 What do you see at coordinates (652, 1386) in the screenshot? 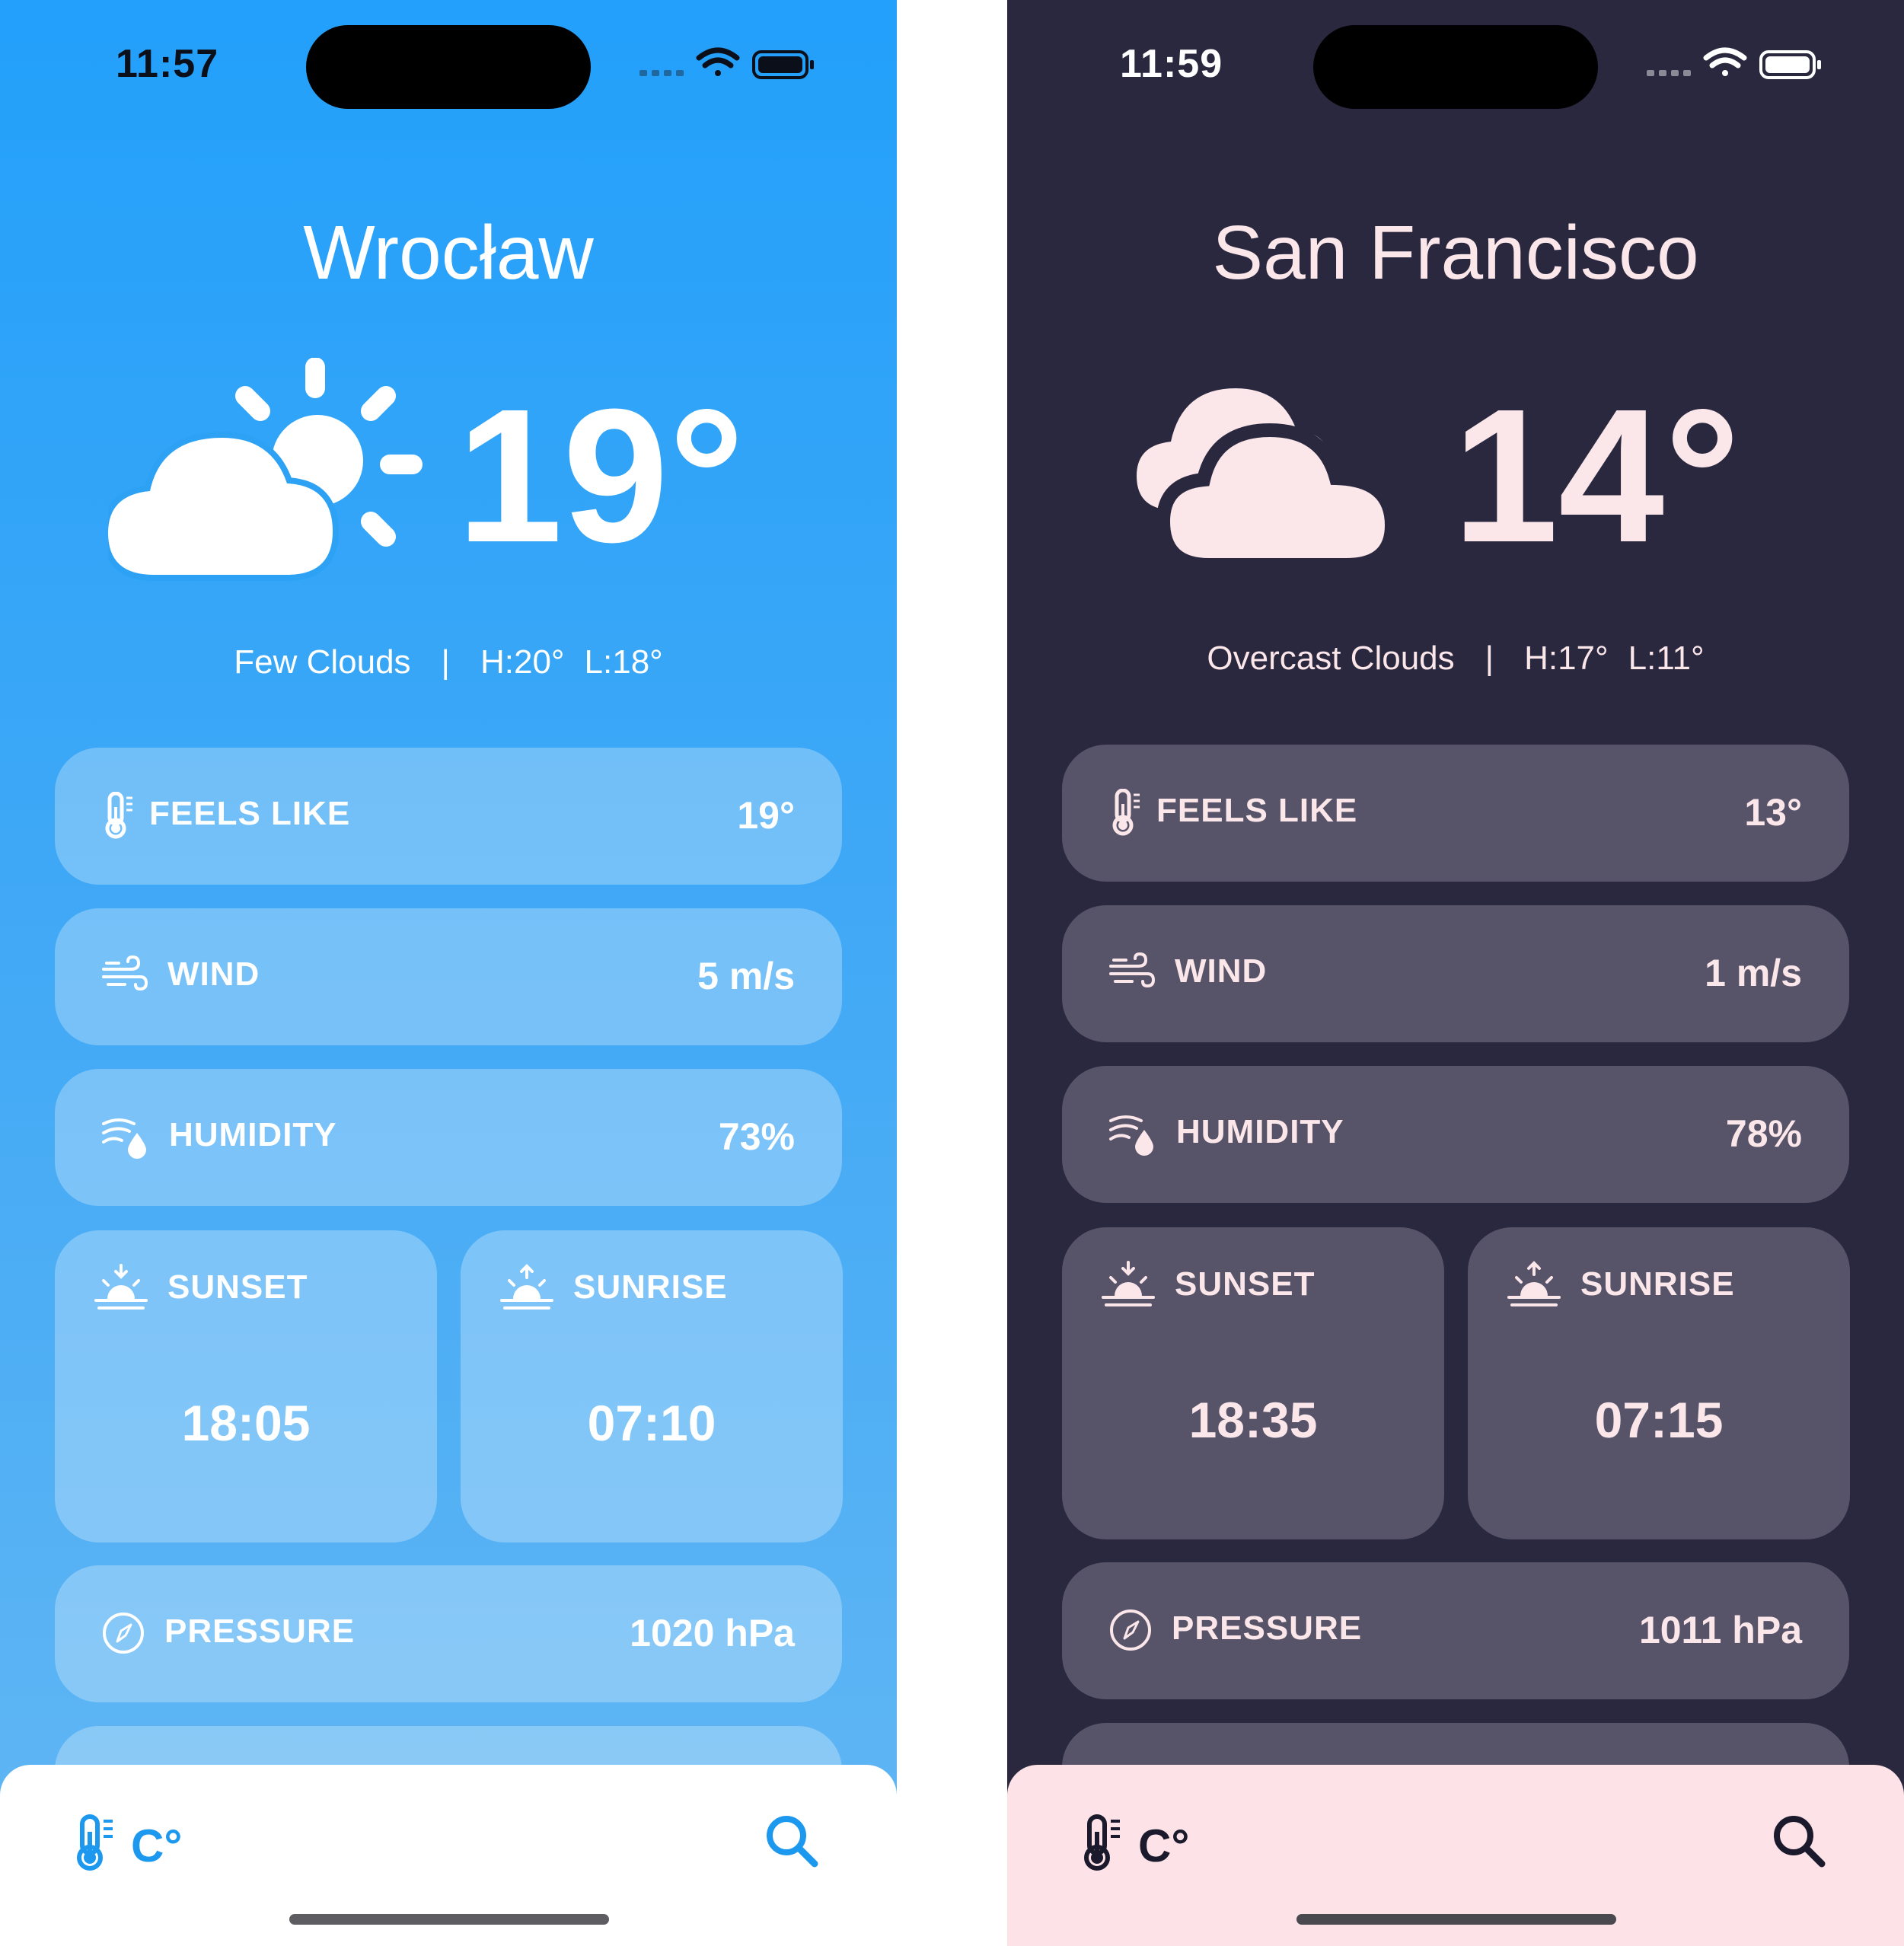
I see `sunrise-card: SUNRISE 07:10` at bounding box center [652, 1386].